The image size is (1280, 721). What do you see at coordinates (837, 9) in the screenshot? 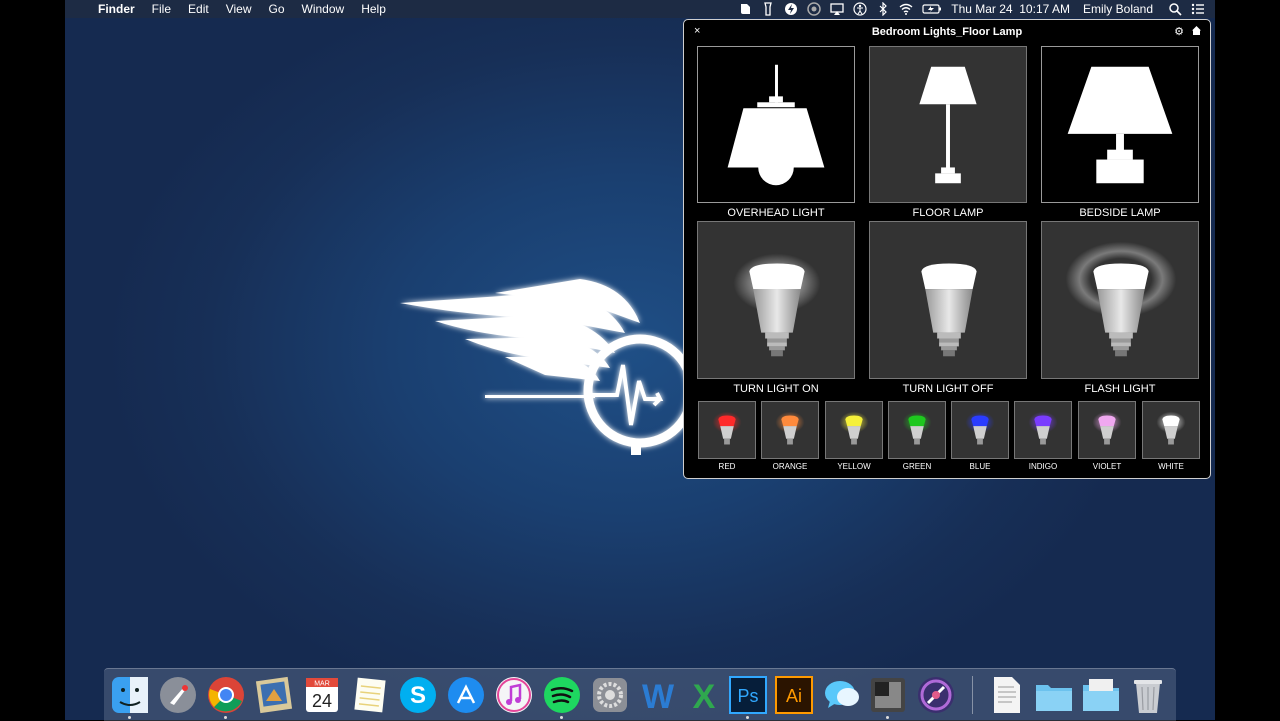
I see `airplay-icon` at bounding box center [837, 9].